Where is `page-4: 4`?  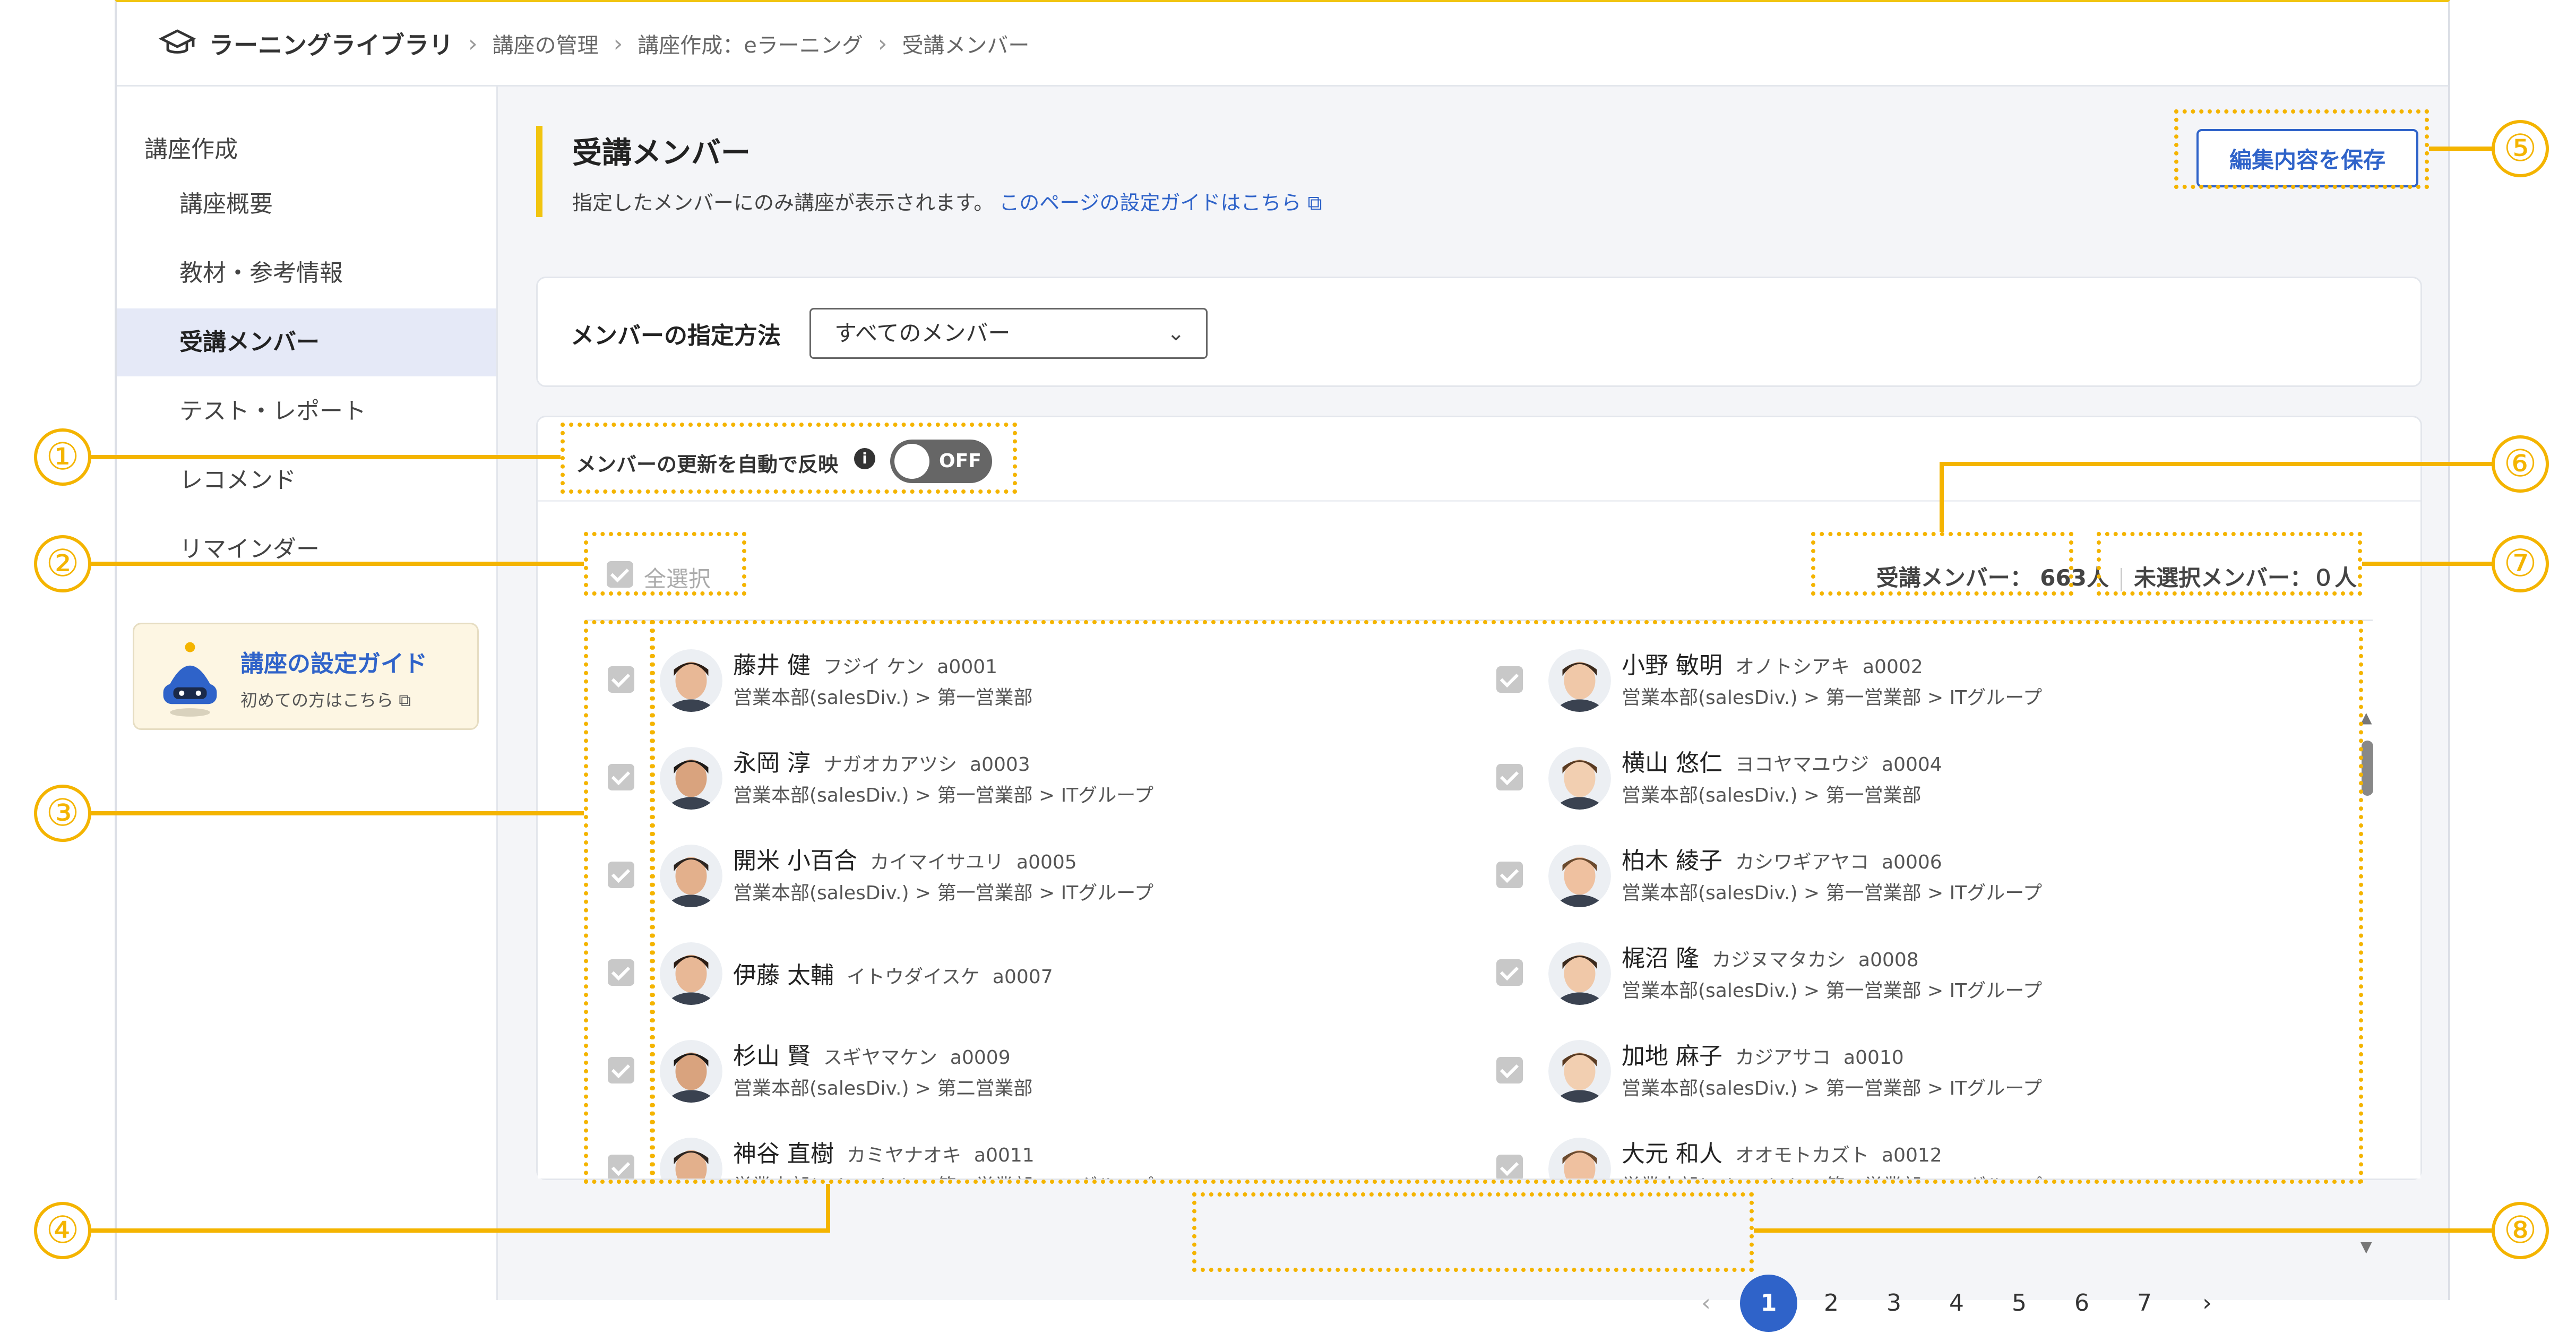
page-4: 4 is located at coordinates (1957, 1304).